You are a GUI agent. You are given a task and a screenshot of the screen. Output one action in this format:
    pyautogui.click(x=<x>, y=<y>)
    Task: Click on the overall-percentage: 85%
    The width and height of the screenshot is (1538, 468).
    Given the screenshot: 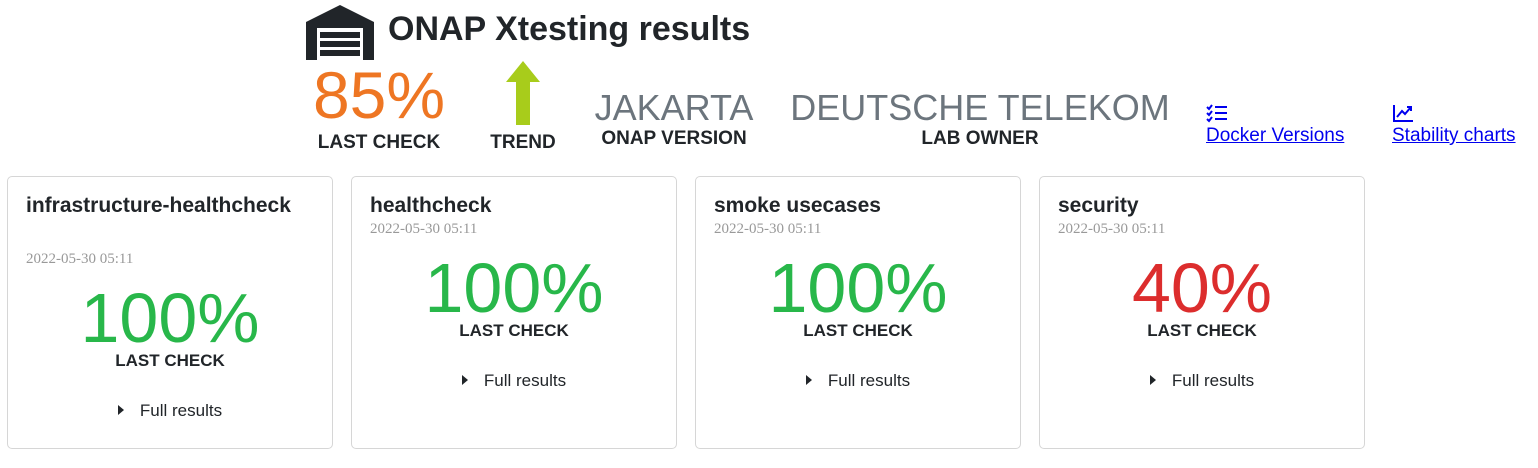 What is the action you would take?
    pyautogui.click(x=379, y=95)
    